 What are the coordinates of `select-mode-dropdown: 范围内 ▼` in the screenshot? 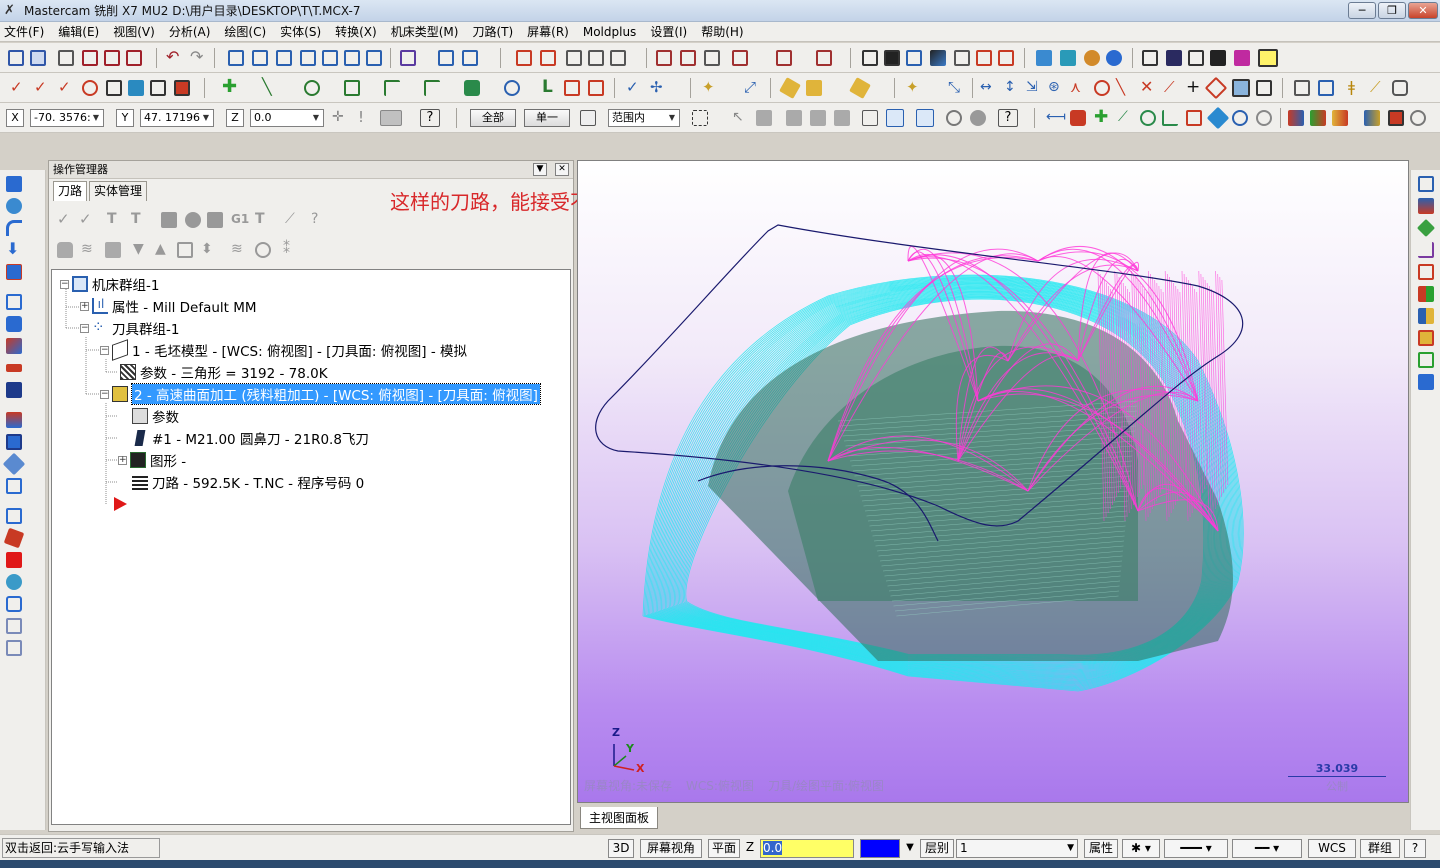 It's located at (644, 118).